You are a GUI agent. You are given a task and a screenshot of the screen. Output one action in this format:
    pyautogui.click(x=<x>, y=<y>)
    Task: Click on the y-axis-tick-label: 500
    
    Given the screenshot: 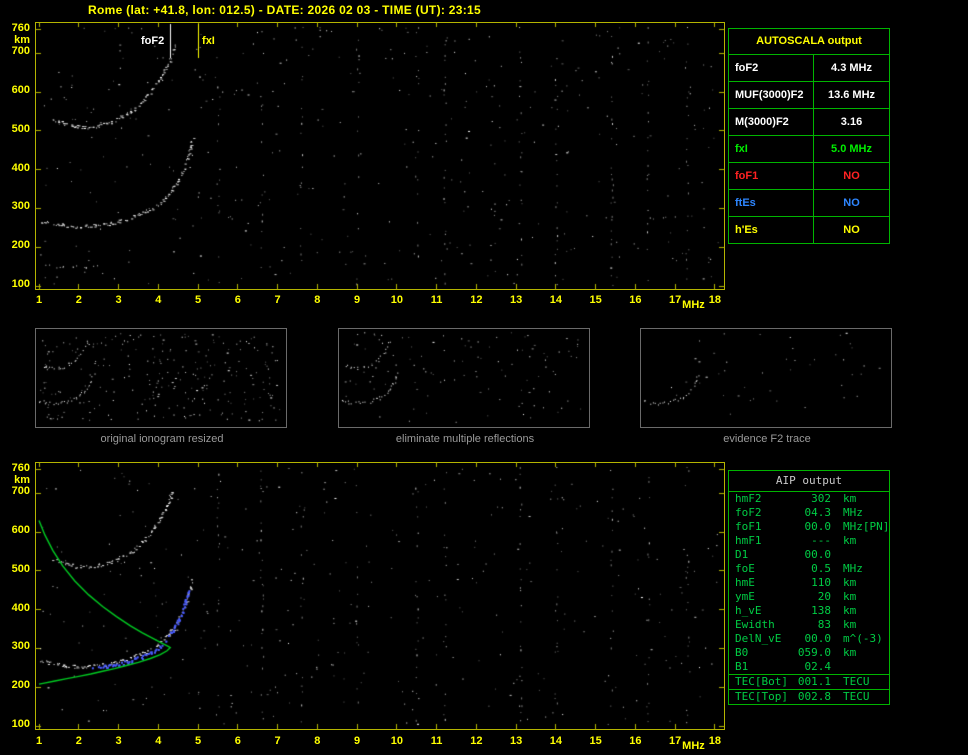 What is the action you would take?
    pyautogui.click(x=20, y=128)
    